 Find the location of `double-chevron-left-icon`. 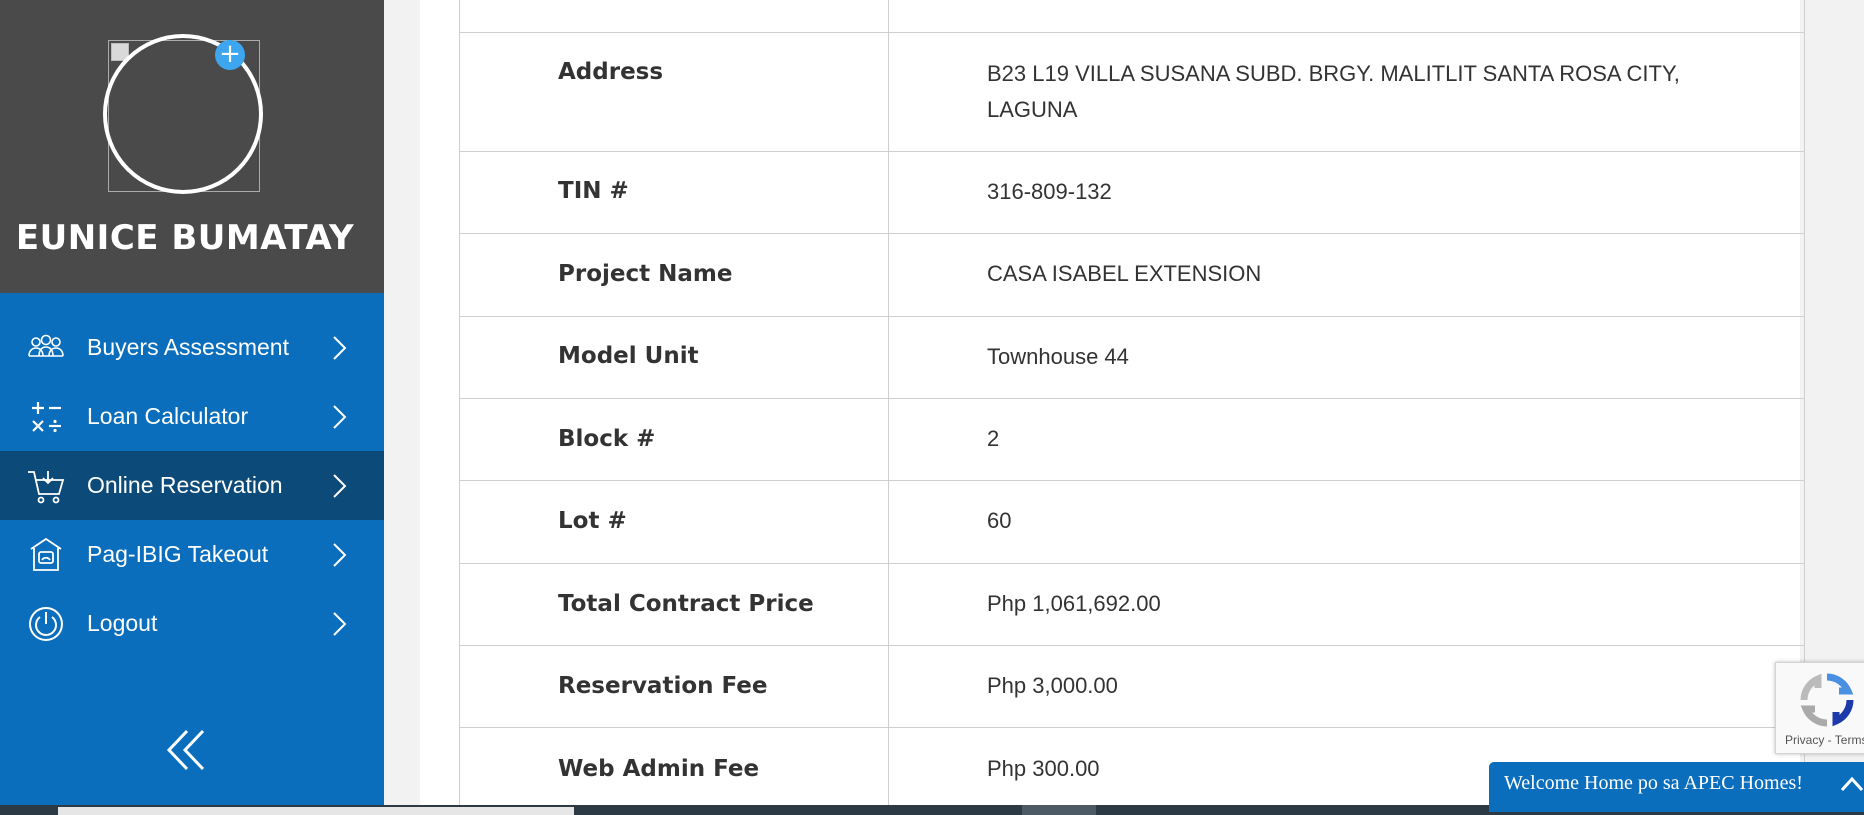

double-chevron-left-icon is located at coordinates (187, 750).